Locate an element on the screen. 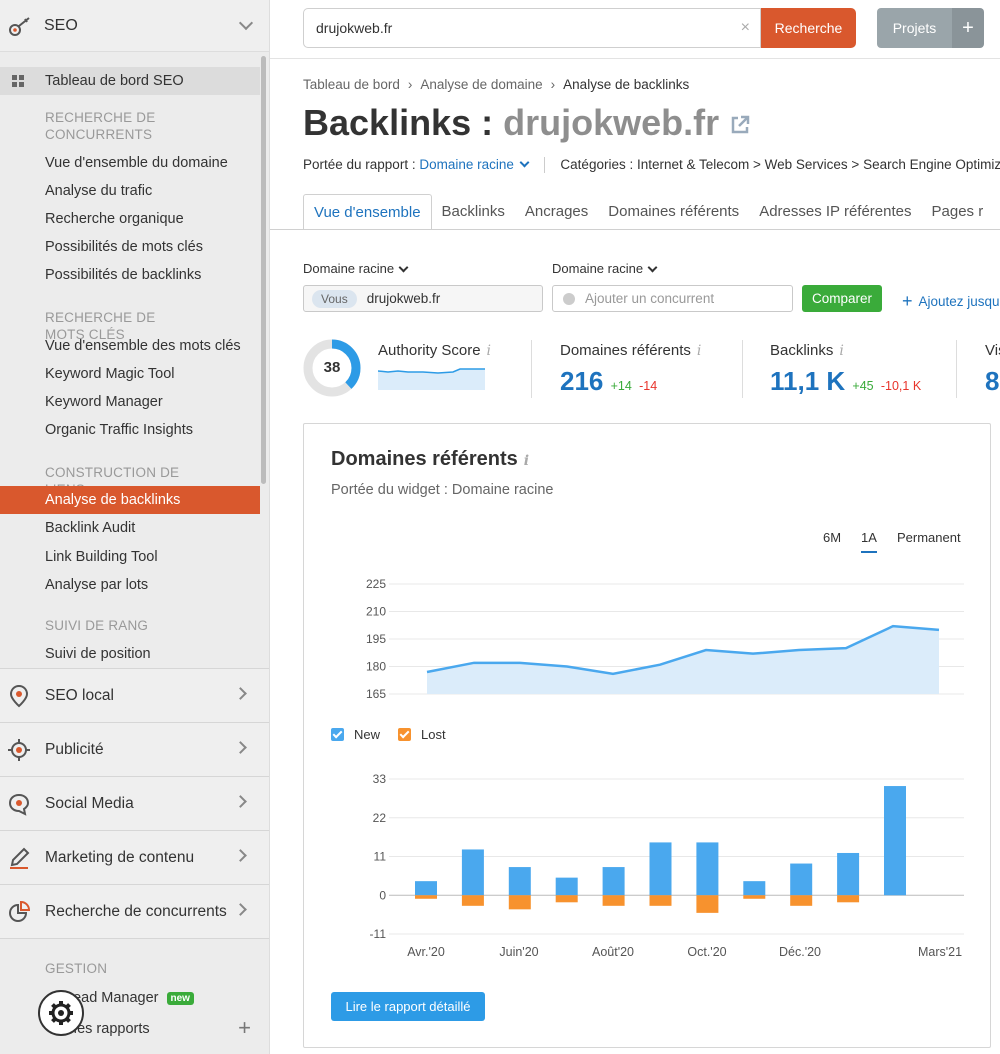 This screenshot has width=1000, height=1054. breadcrumb-link: Analyse de domaine is located at coordinates (481, 84).